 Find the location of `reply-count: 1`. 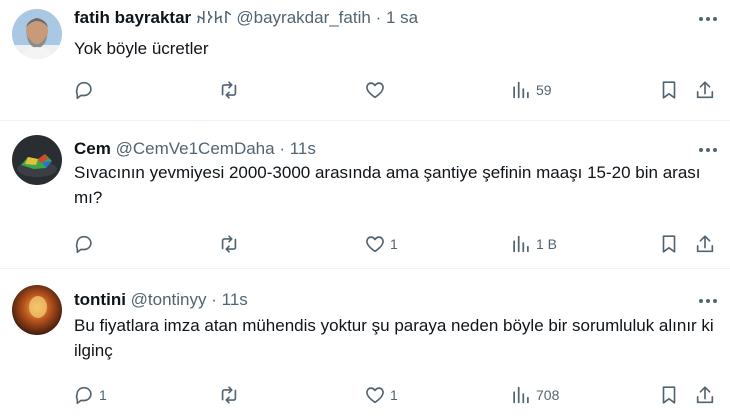

reply-count: 1 is located at coordinates (103, 395).